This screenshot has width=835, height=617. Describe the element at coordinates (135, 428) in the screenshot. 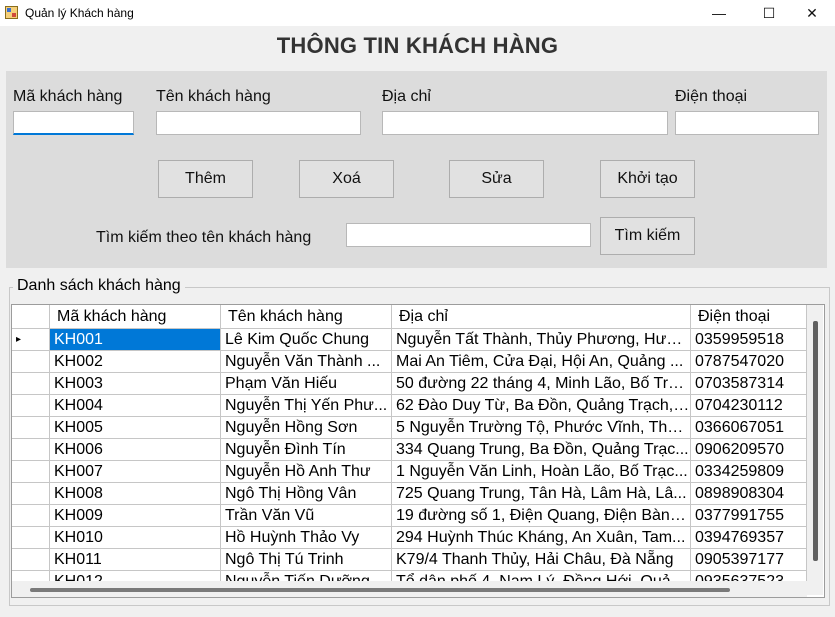

I see `cell-id: KH005` at that location.